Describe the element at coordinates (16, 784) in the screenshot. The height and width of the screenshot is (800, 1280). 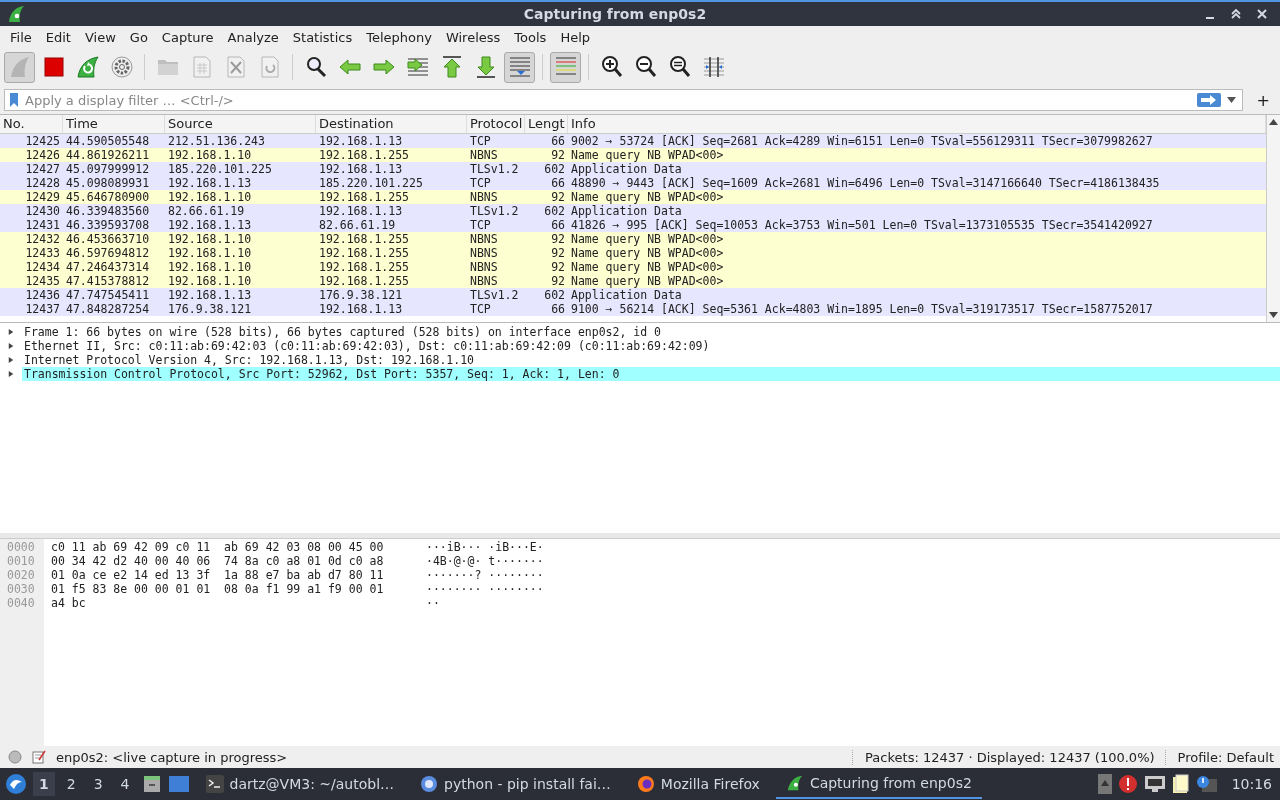
I see `start-menu-icon` at that location.